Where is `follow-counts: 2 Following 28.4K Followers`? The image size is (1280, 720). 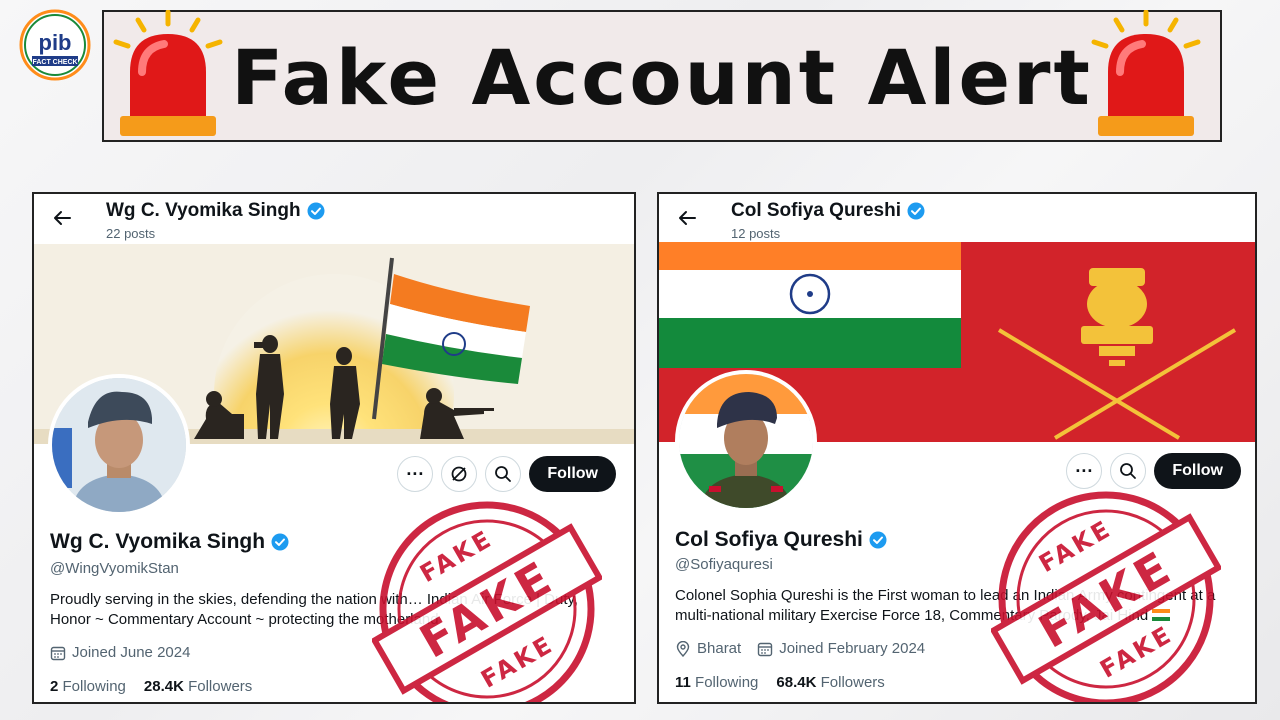
follow-counts: 2 Following 28.4K Followers is located at coordinates (151, 686).